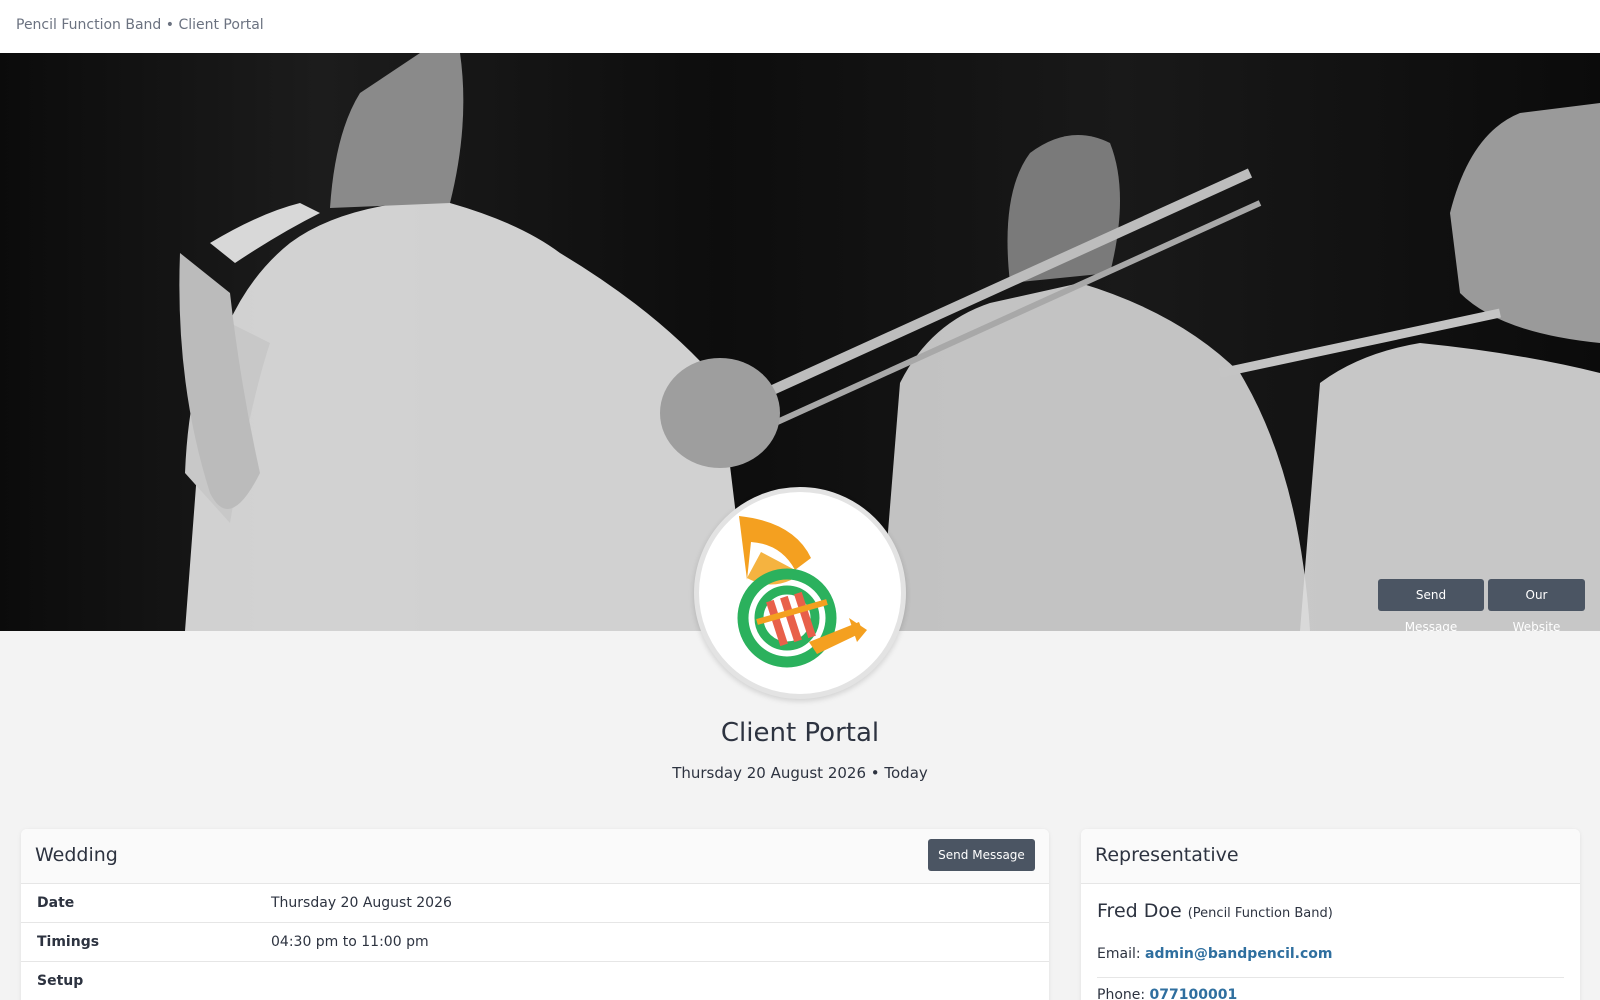 The width and height of the screenshot is (1600, 1000). I want to click on band-logo, so click(800, 593).